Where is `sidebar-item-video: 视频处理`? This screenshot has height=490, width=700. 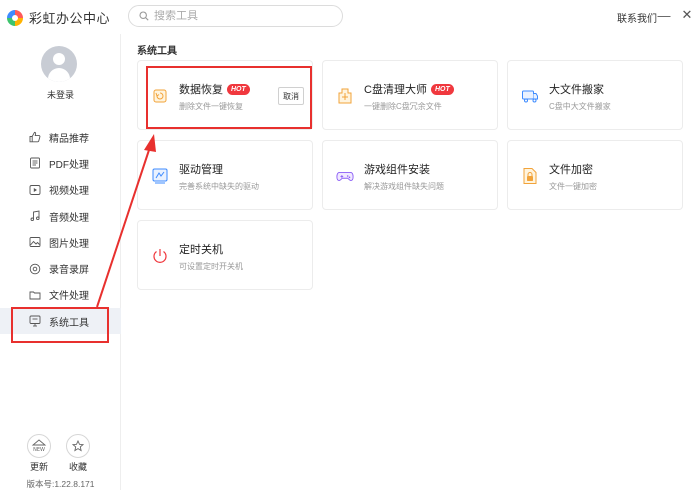 sidebar-item-video: 视频处理 is located at coordinates (60, 190).